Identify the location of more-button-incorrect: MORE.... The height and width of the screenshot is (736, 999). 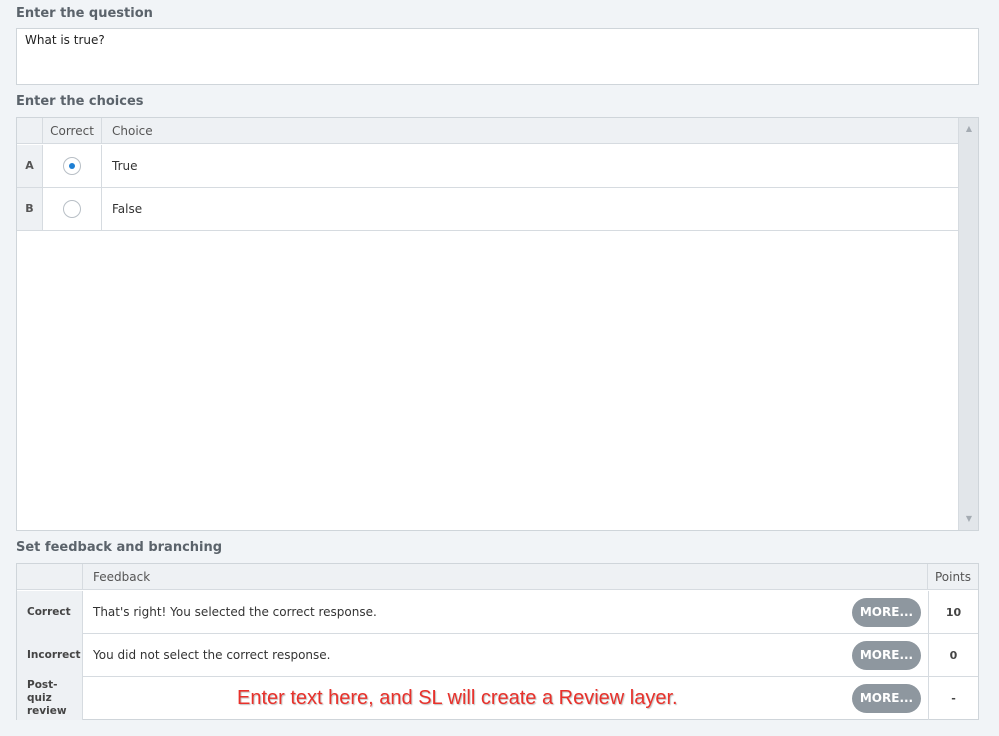
(886, 655).